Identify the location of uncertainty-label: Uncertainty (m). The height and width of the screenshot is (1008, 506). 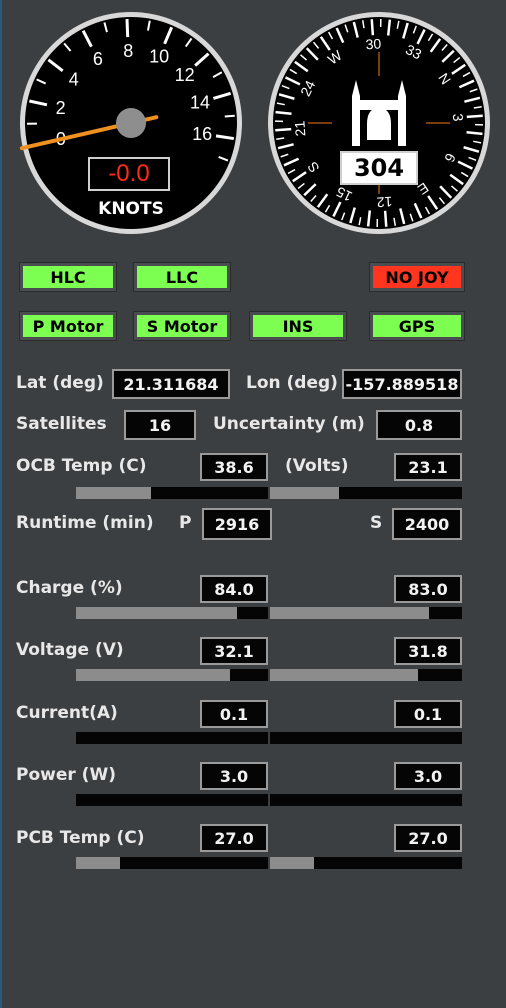
(289, 424).